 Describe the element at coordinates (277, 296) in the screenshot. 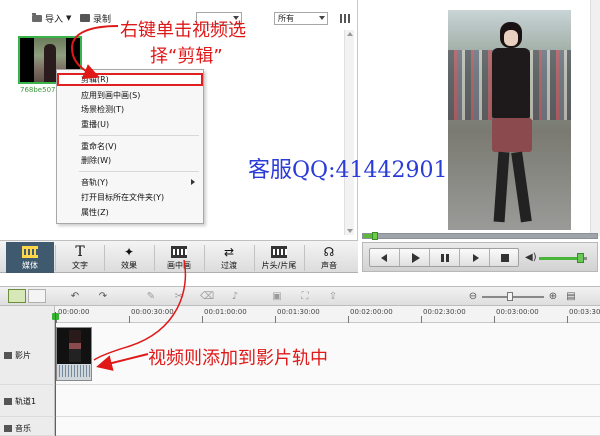

I see `snapshot-icon: ▣` at that location.